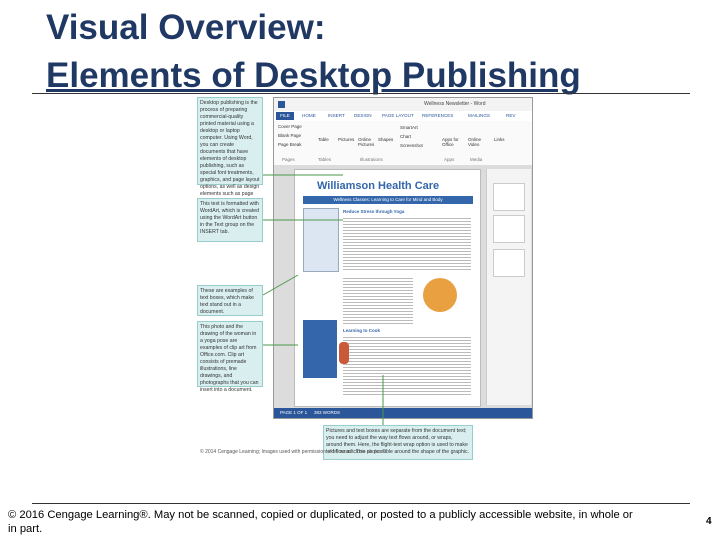 This screenshot has width=720, height=540. Describe the element at coordinates (186, 27) in the screenshot. I see `title-line-1: Visual Overview:` at that location.